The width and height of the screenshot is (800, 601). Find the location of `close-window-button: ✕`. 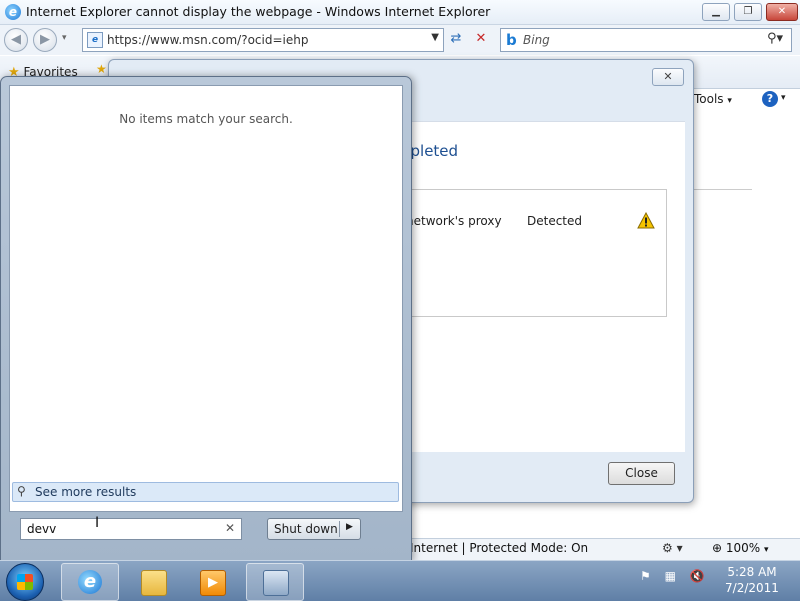

close-window-button: ✕ is located at coordinates (782, 12).